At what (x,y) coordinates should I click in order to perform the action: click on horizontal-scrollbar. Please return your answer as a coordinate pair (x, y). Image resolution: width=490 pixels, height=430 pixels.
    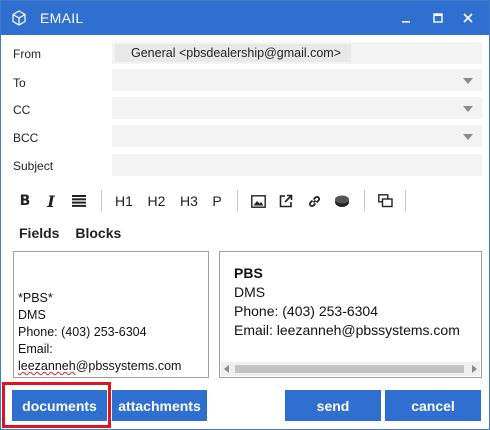
    Looking at the image, I should click on (350, 369).